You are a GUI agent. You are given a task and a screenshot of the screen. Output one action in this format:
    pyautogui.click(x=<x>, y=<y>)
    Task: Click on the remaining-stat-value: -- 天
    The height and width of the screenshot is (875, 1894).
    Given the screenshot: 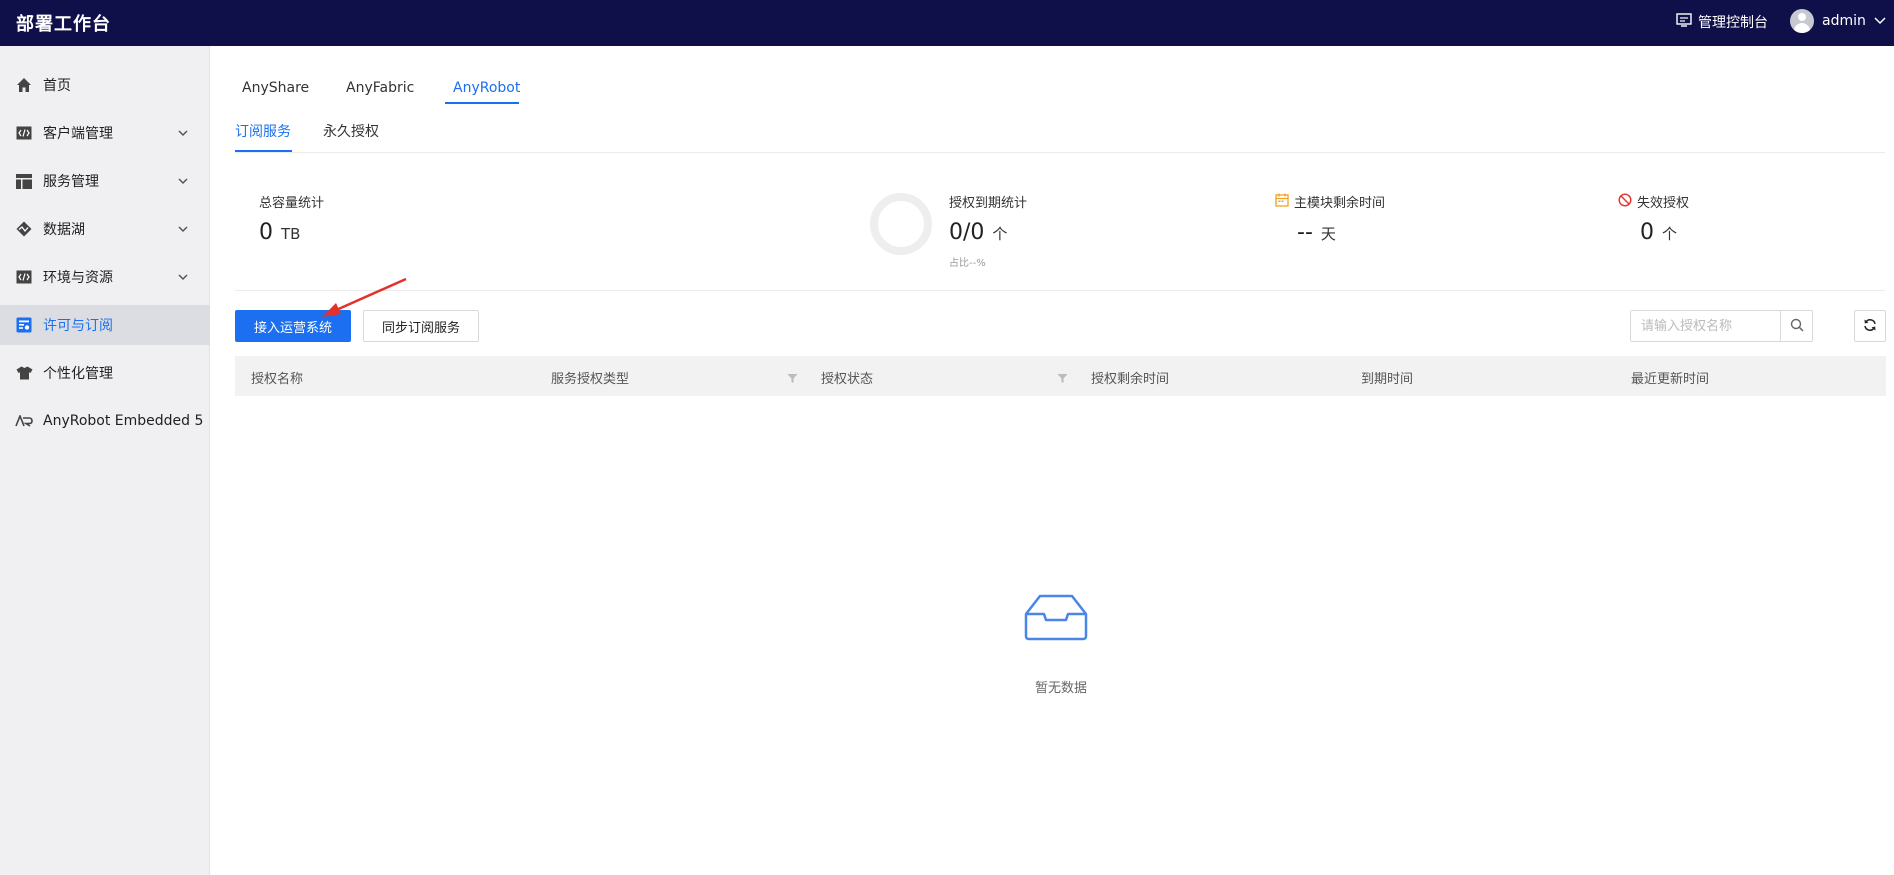 What is the action you would take?
    pyautogui.click(x=1316, y=232)
    